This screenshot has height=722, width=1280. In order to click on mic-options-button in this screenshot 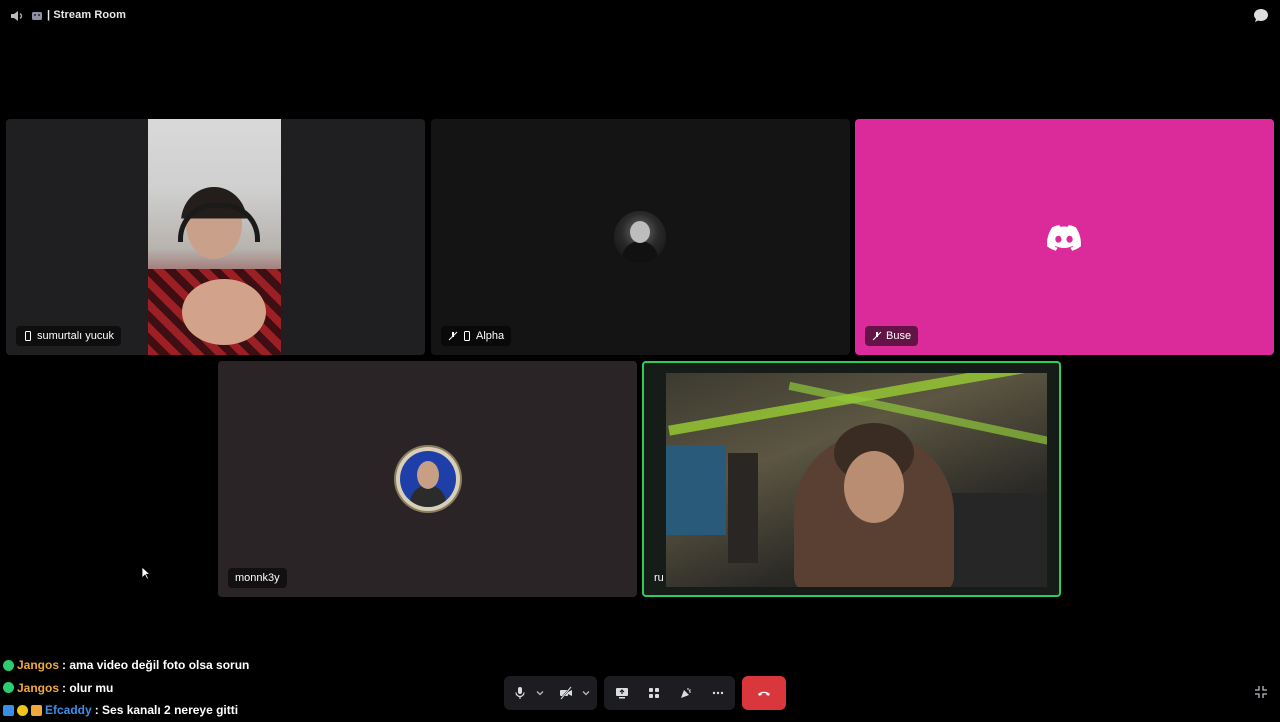, I will do `click(540, 693)`.